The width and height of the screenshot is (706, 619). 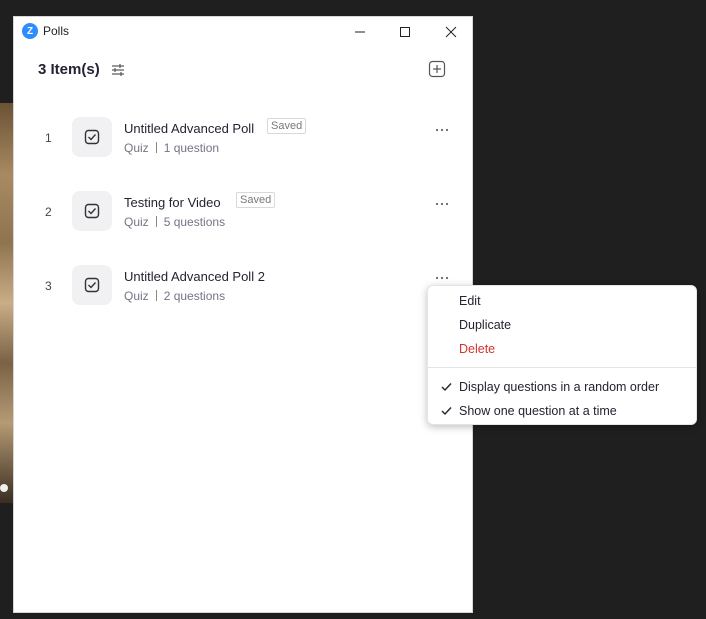 What do you see at coordinates (243, 32) in the screenshot?
I see `title-bar: Z Polls` at bounding box center [243, 32].